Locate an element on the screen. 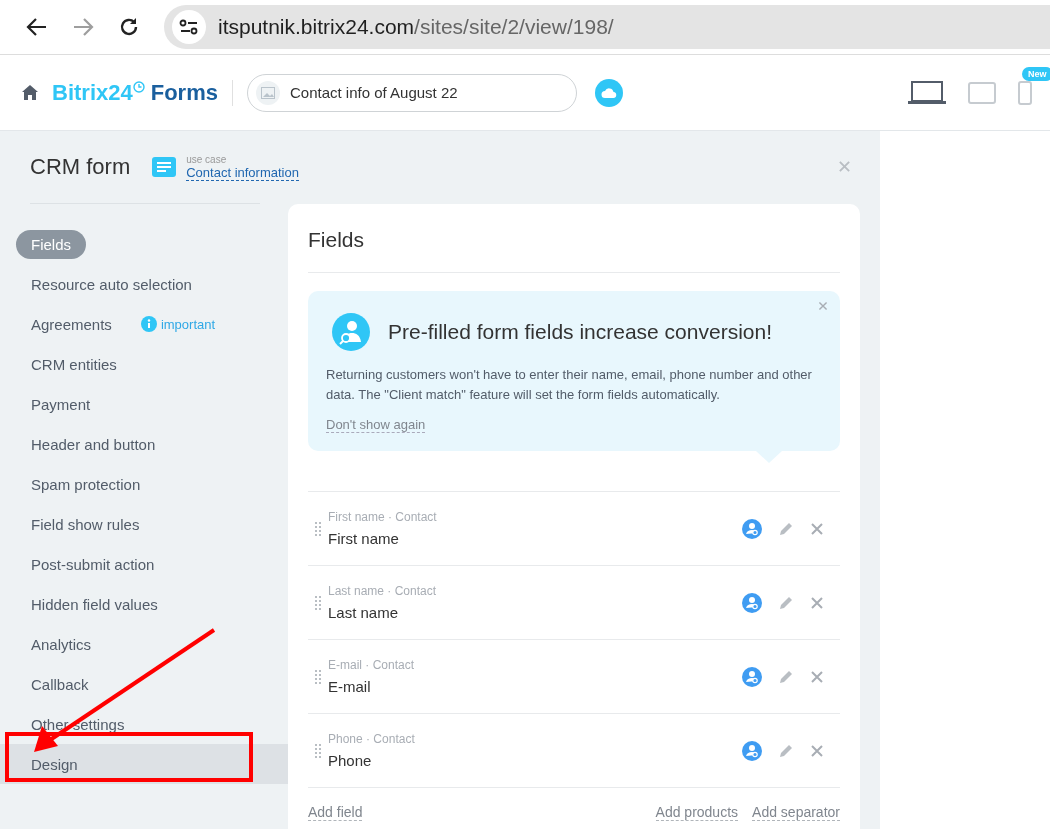  address-bar: itsputnik.bitrix24.com/sites/site/2/view/198/ is located at coordinates (607, 27).